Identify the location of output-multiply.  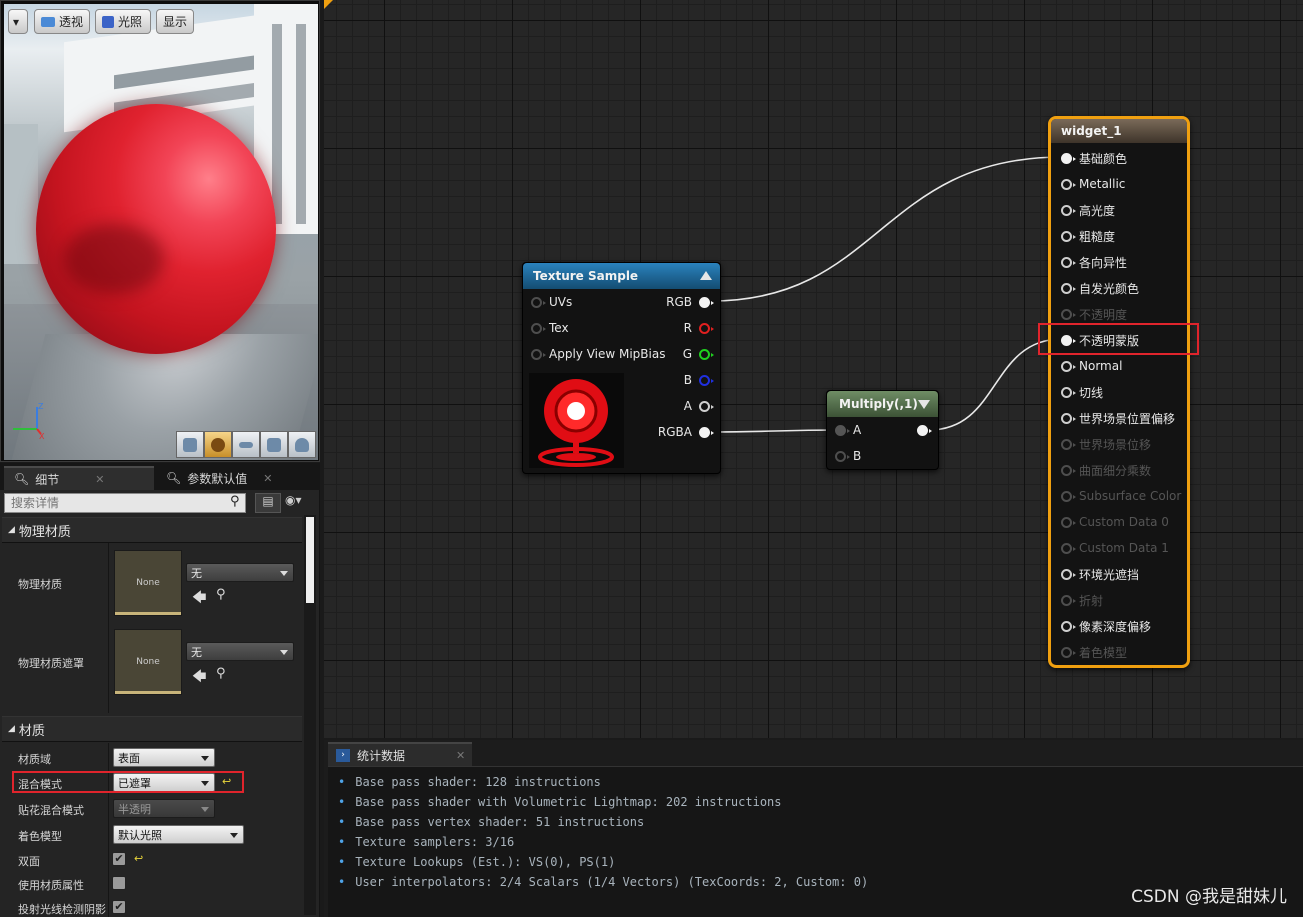
(924, 430).